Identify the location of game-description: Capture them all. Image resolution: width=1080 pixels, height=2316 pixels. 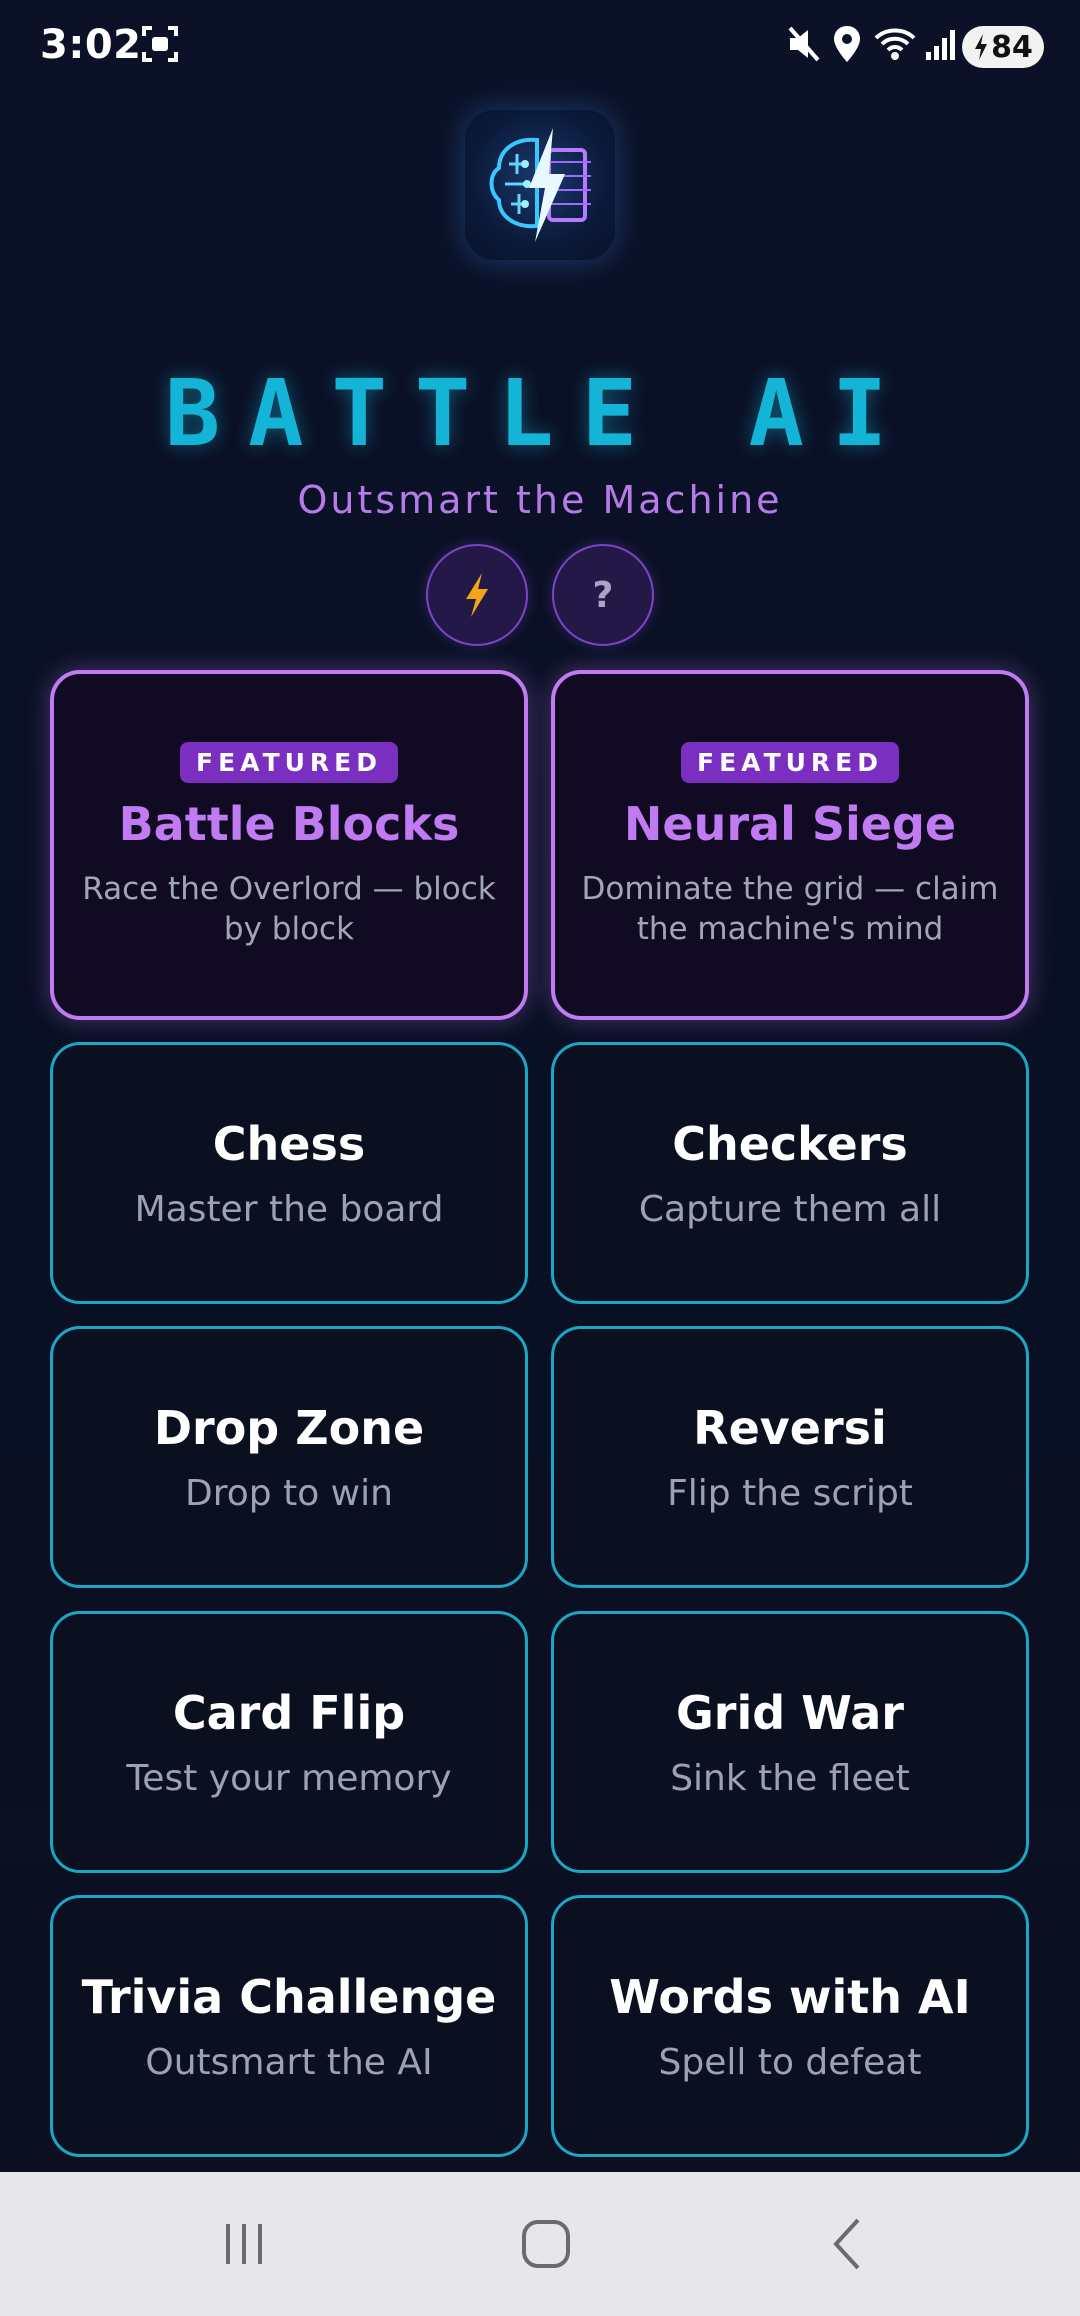
(790, 1209).